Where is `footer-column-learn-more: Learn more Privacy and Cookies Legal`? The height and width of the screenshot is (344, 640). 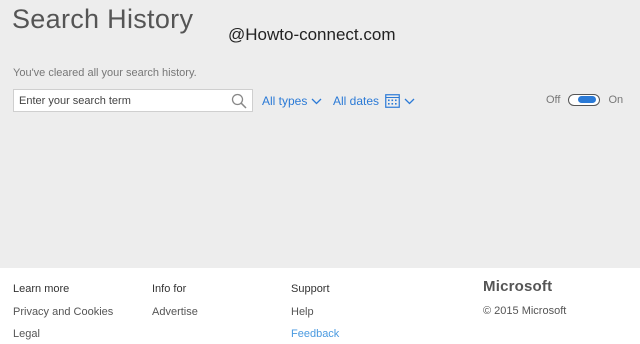
footer-column-learn-more: Learn more Privacy and Cookies Legal is located at coordinates (63, 313).